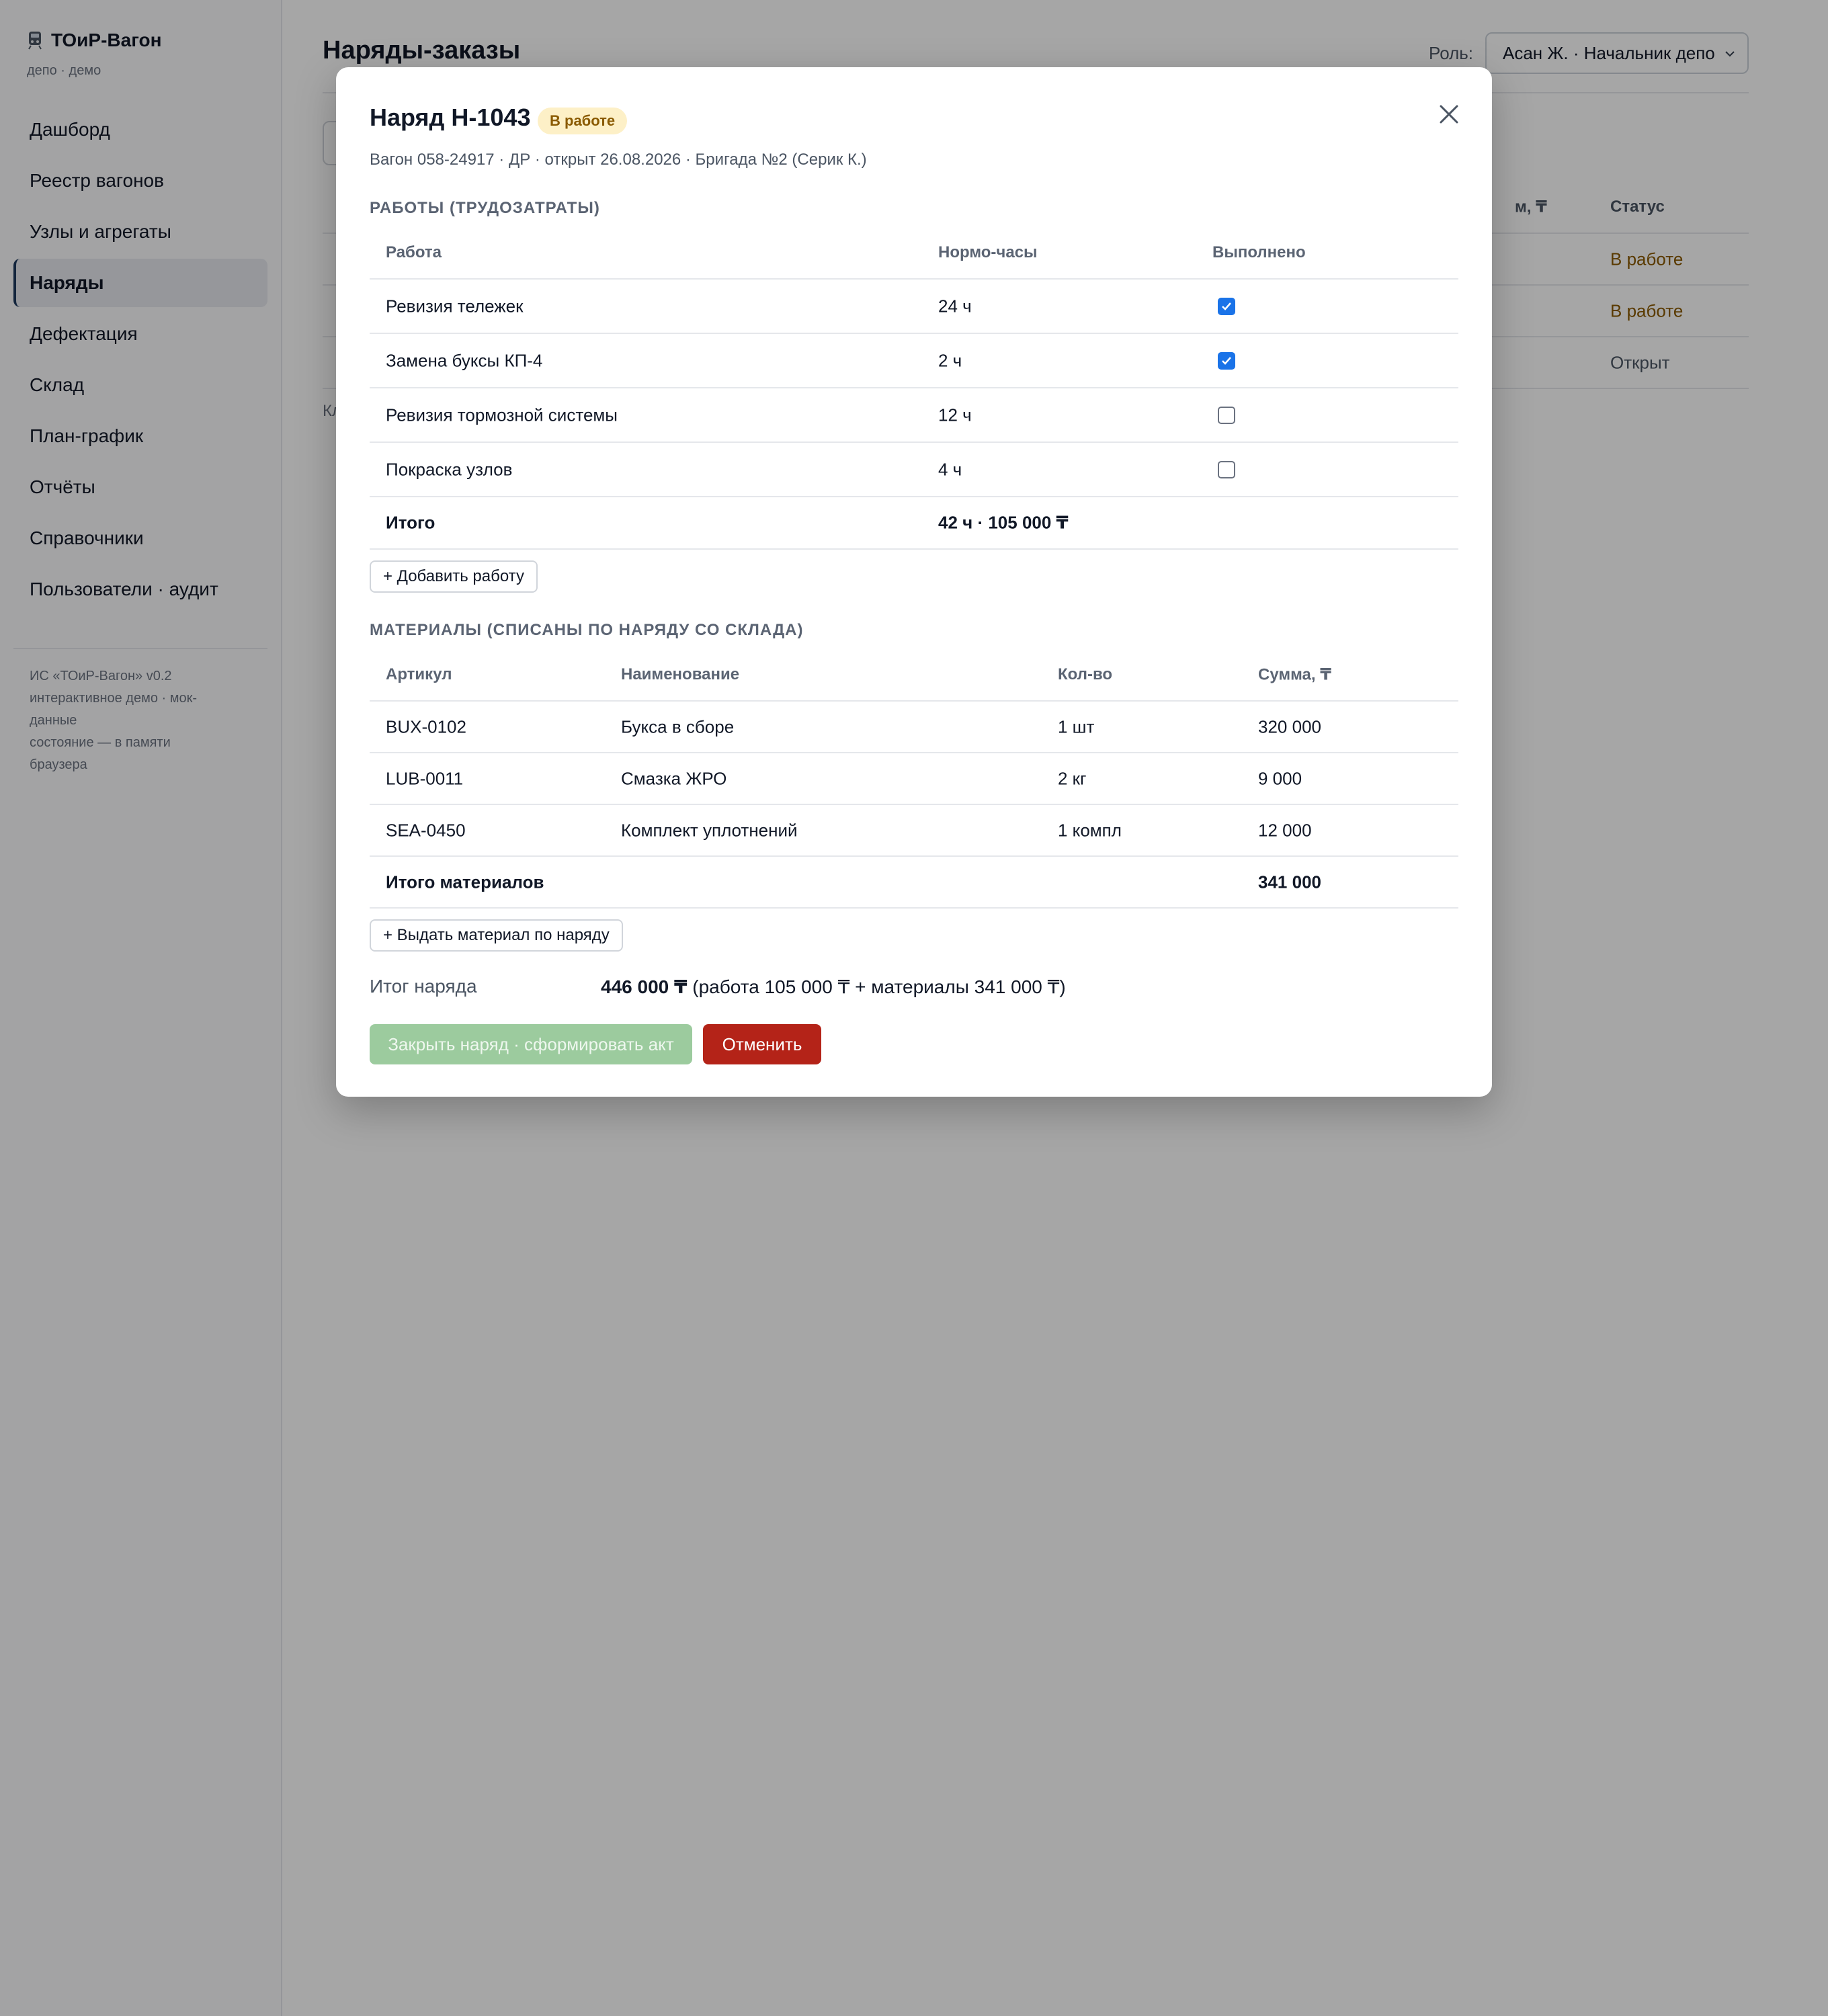 This screenshot has width=1828, height=2016. I want to click on table-row: LUB-0011 Смазка ЖРО 2 кг 9 000, so click(914, 779).